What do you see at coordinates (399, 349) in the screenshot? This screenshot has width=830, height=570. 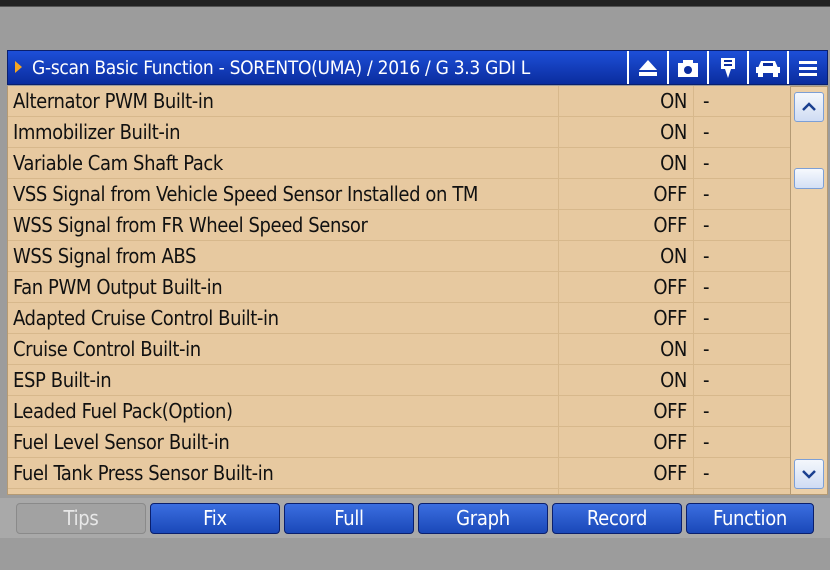 I see `table-row: Cruise Control Built-in ON -` at bounding box center [399, 349].